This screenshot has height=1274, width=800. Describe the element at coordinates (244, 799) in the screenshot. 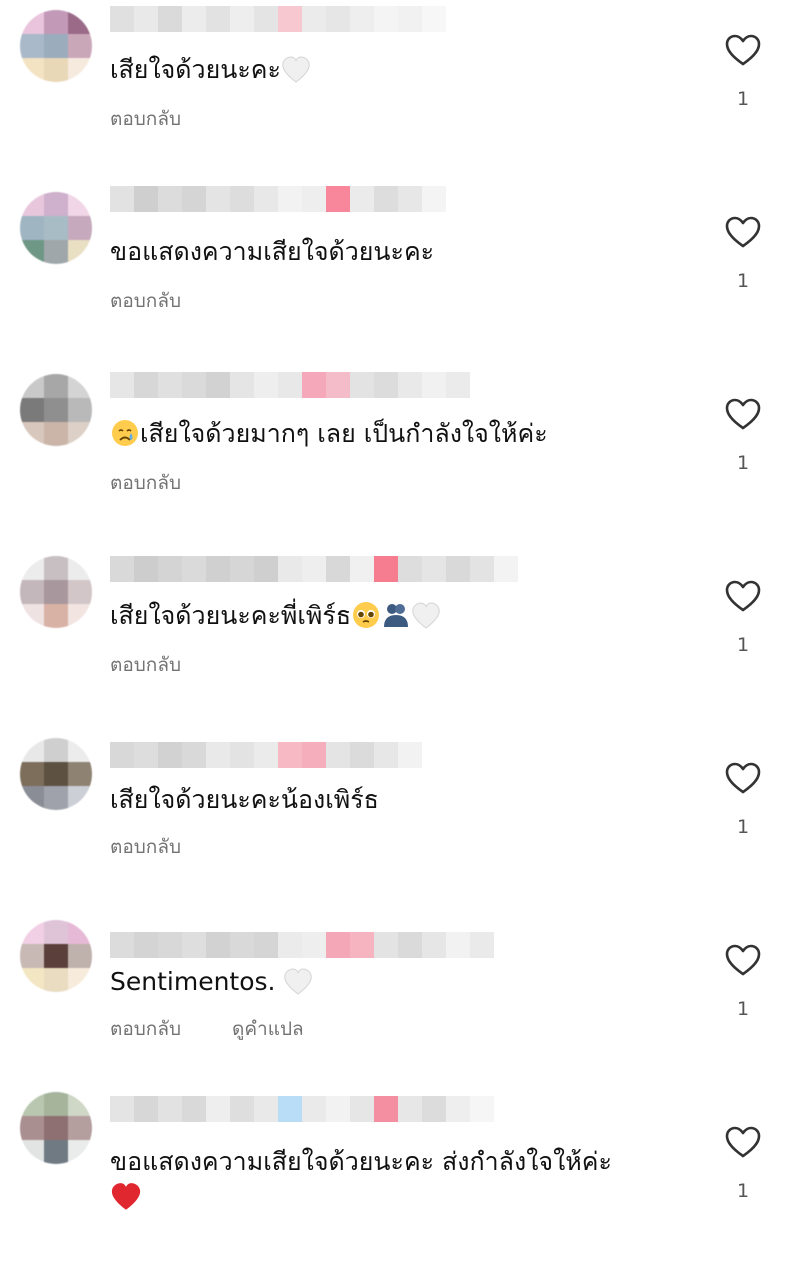

I see `comment-text: เสียใจด้วยนะคะน้องเพิร์ธ` at that location.